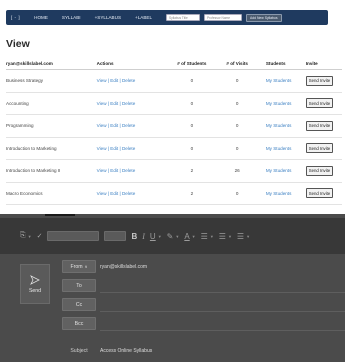  I want to click on font-size-dropdown, so click(115, 236).